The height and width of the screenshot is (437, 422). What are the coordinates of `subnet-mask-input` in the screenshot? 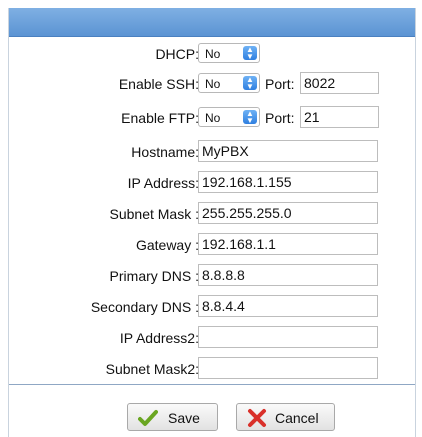 It's located at (288, 213).